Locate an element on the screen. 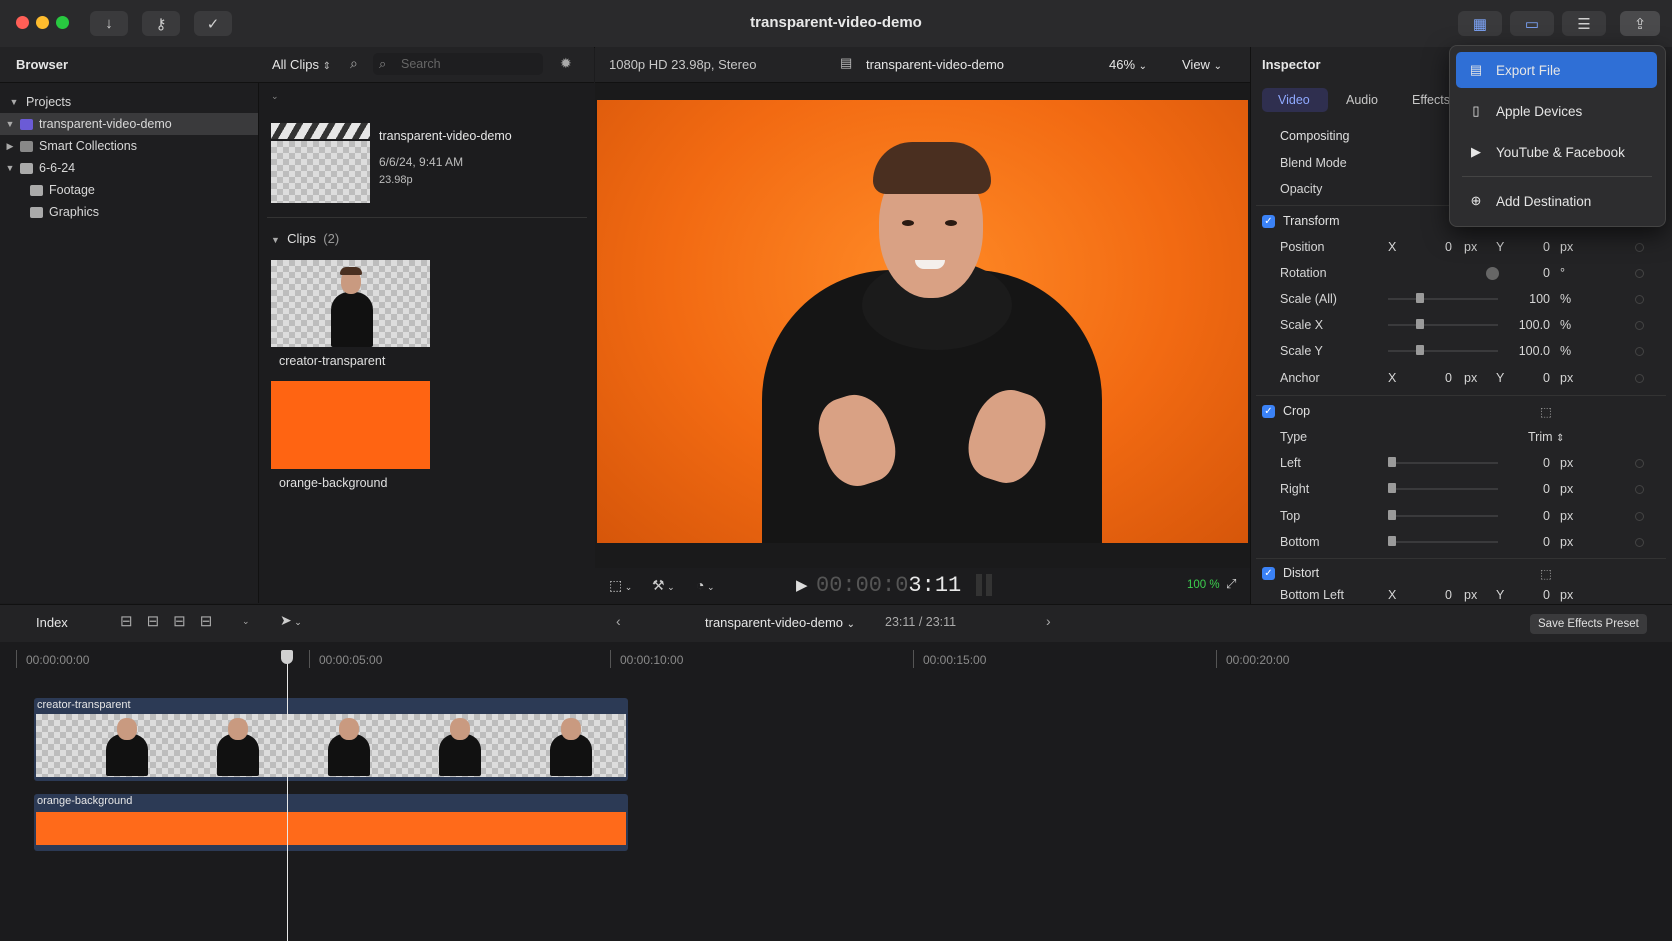  search-input: ⌕ Search is located at coordinates (458, 64).